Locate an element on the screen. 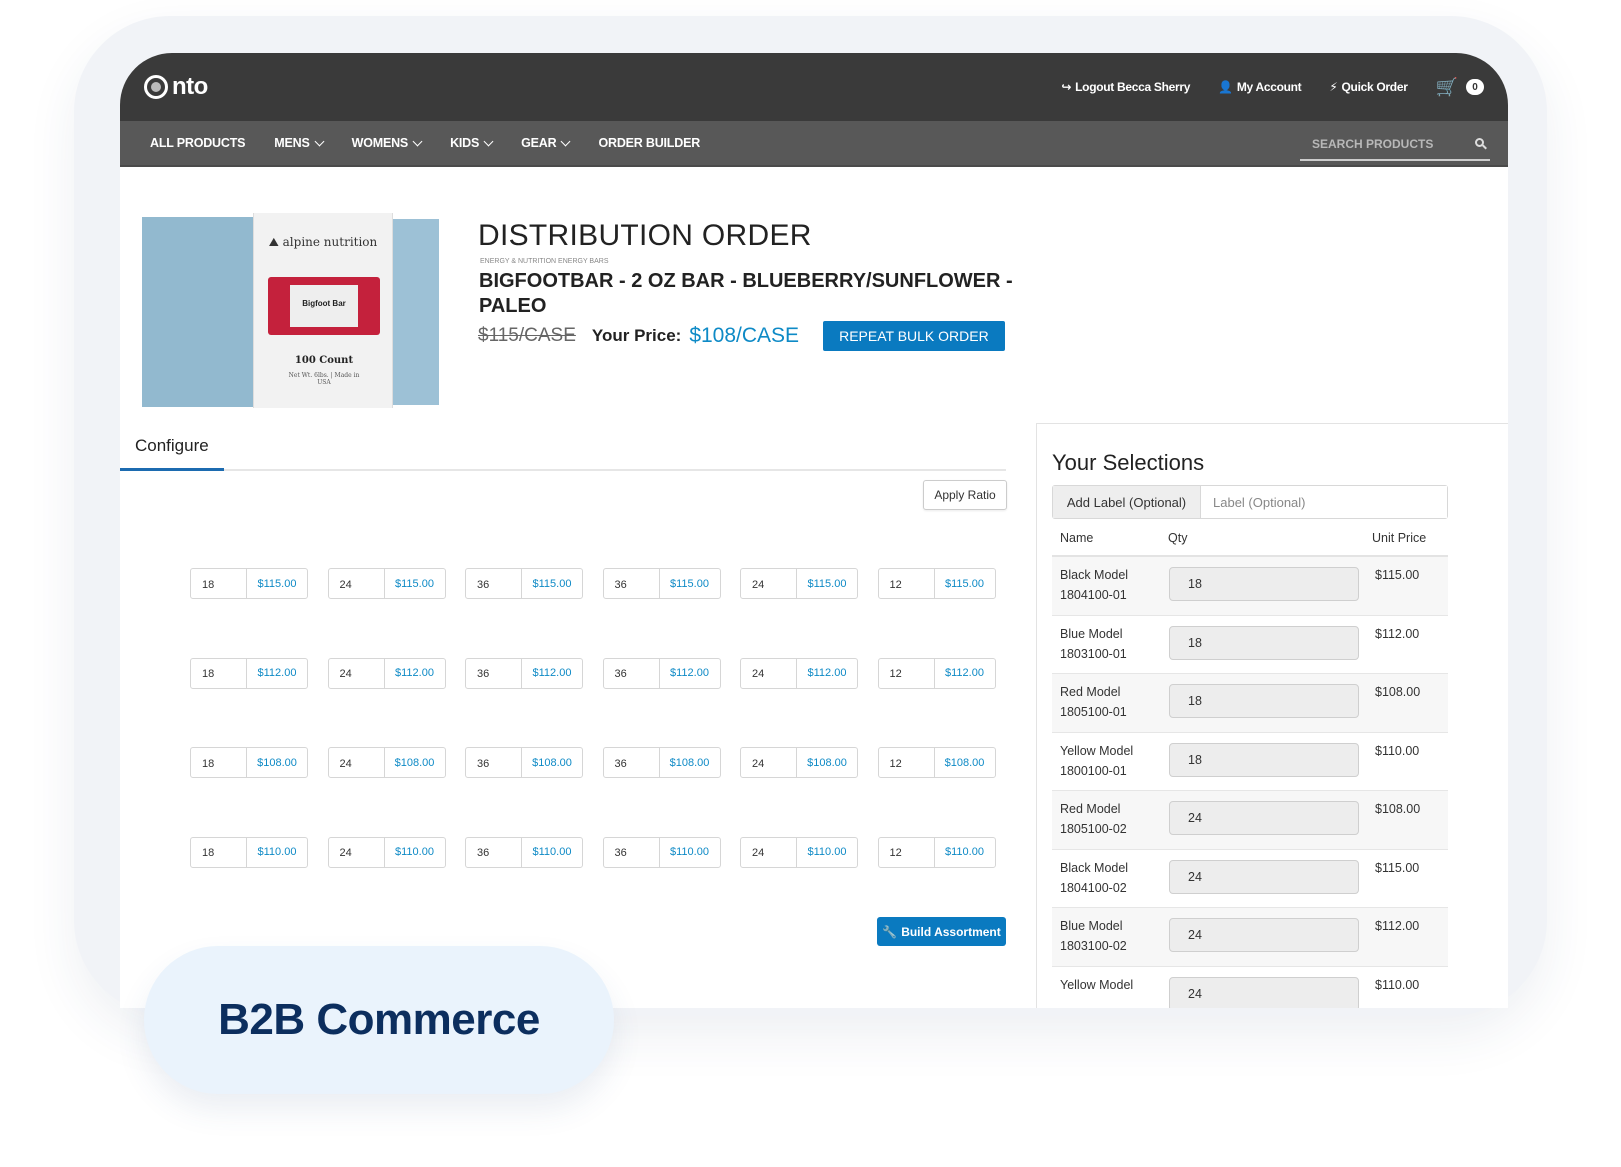 Image resolution: width=1621 pixels, height=1167 pixels. quick-order-link: ⚡ Quick Order is located at coordinates (1368, 87).